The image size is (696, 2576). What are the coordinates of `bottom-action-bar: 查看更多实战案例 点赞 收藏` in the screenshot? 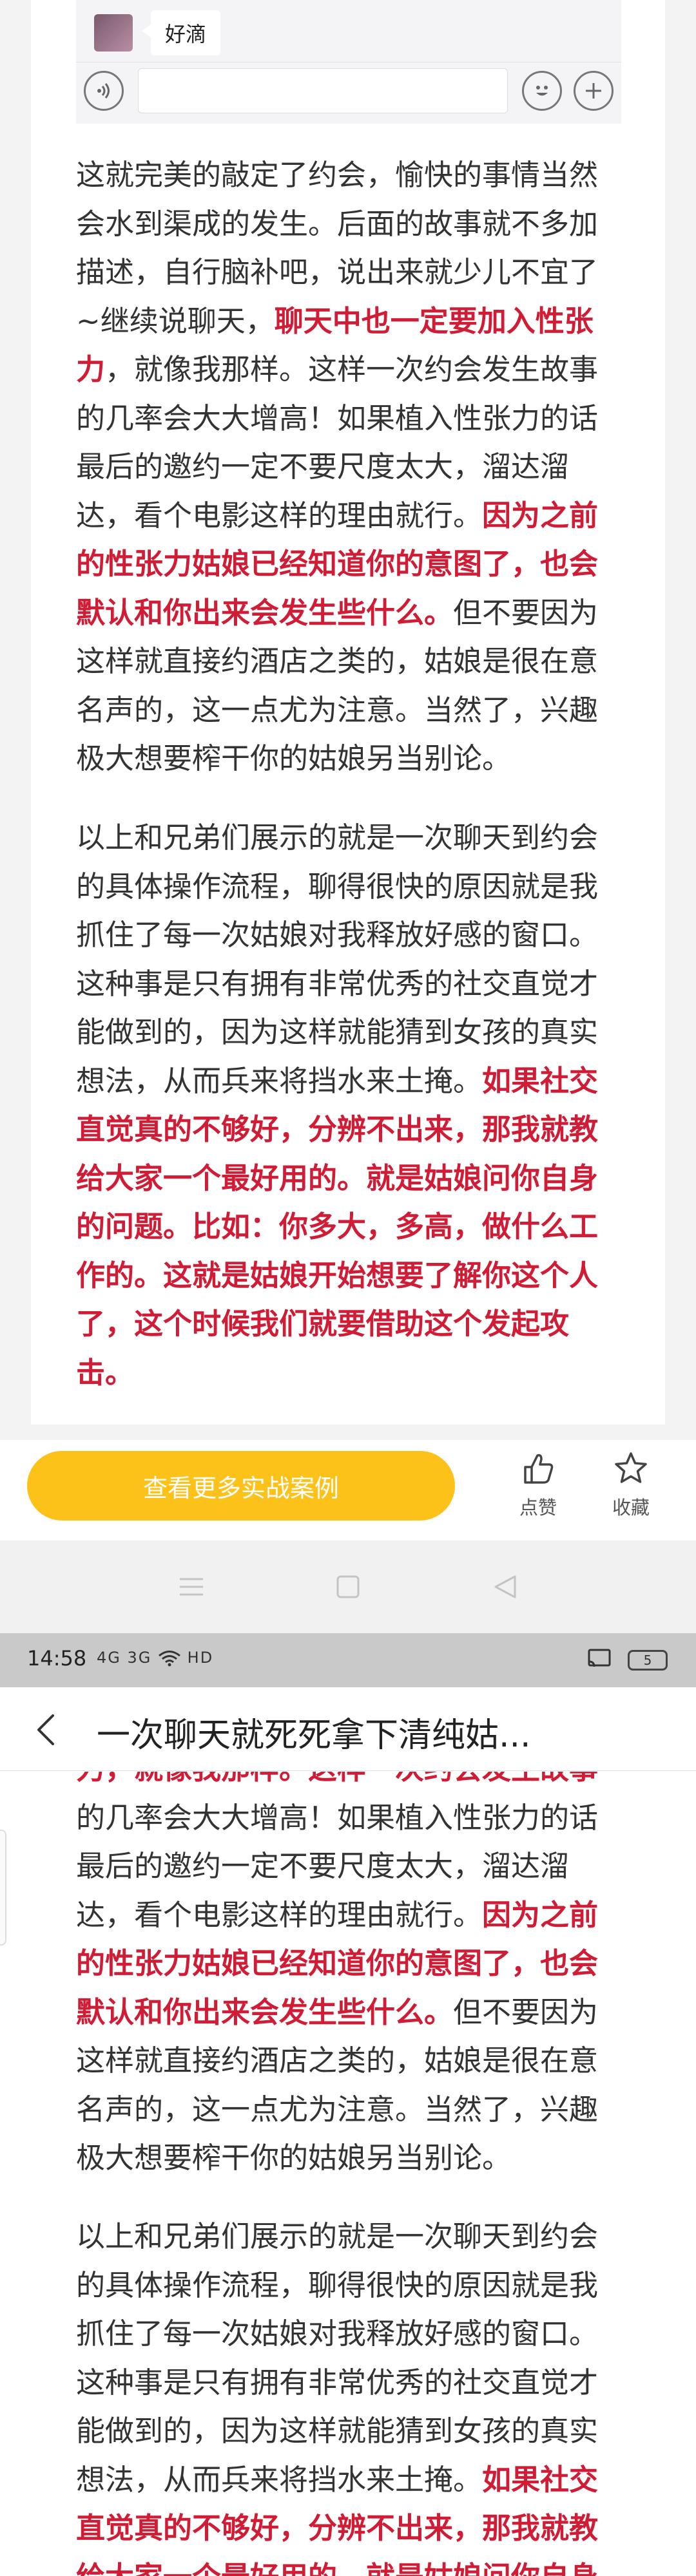 It's located at (348, 1490).